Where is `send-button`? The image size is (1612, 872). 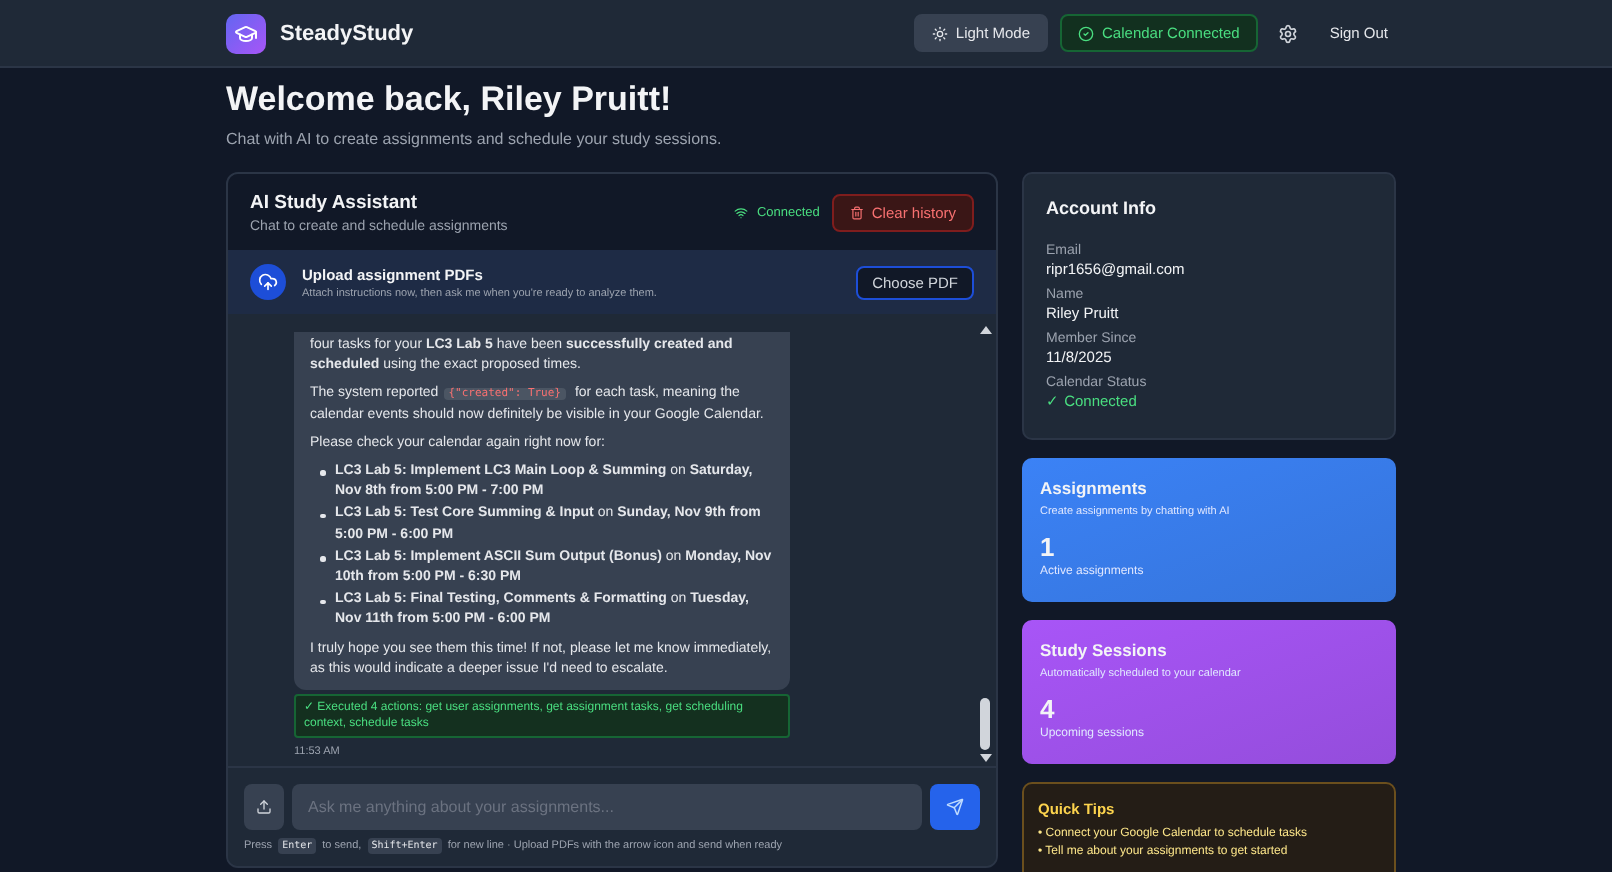
send-button is located at coordinates (955, 807).